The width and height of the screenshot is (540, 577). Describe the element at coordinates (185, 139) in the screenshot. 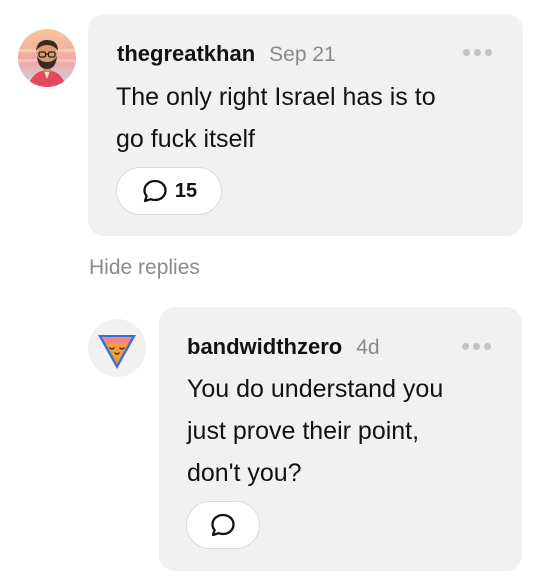

I see `comment-body-line: go fuck itself` at that location.